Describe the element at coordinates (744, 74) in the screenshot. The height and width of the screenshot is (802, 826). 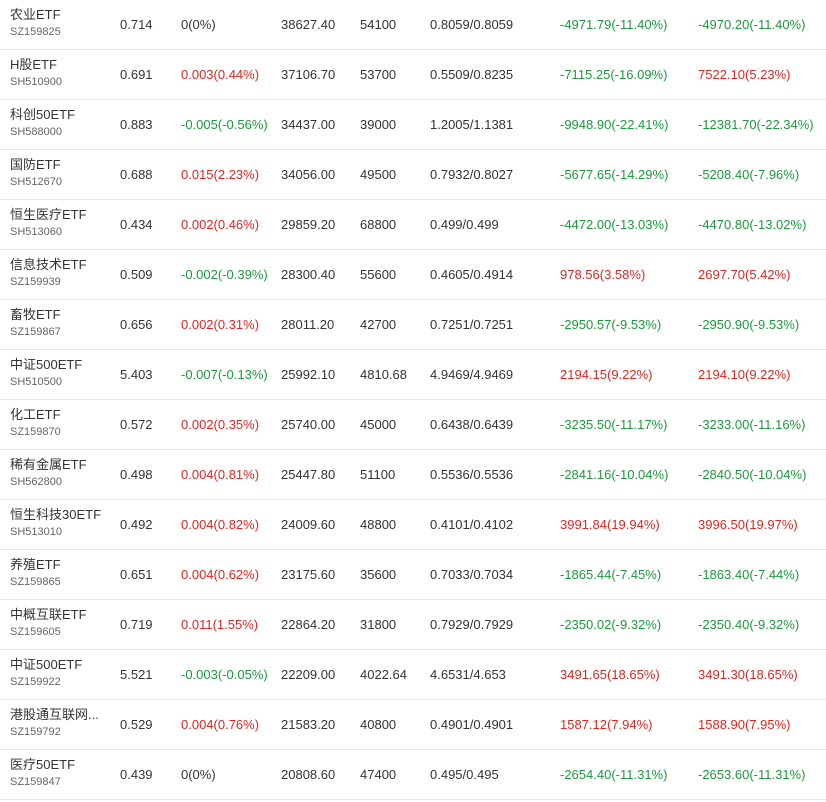
I see `premium-b-cell: 7522.10(5.23%)` at that location.